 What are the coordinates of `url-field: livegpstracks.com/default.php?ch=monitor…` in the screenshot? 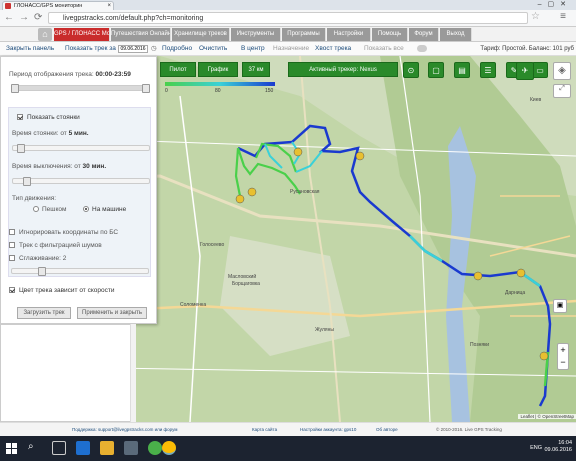 It's located at (288, 18).